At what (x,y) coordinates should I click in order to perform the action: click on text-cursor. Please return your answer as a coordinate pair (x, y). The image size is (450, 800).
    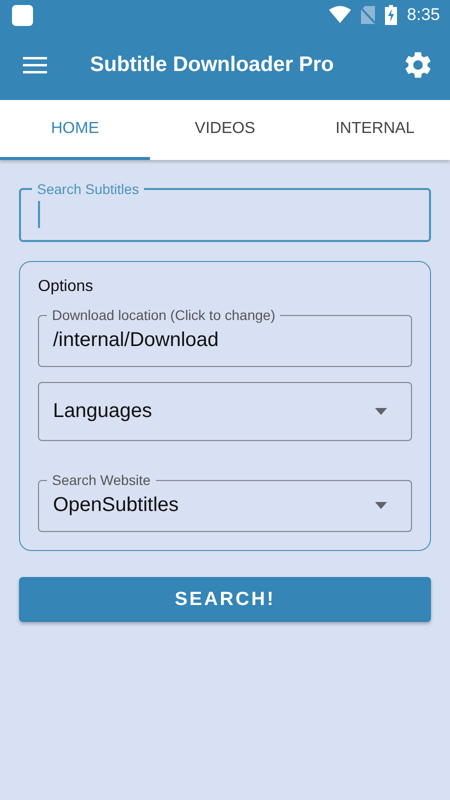
    Looking at the image, I should click on (39, 214).